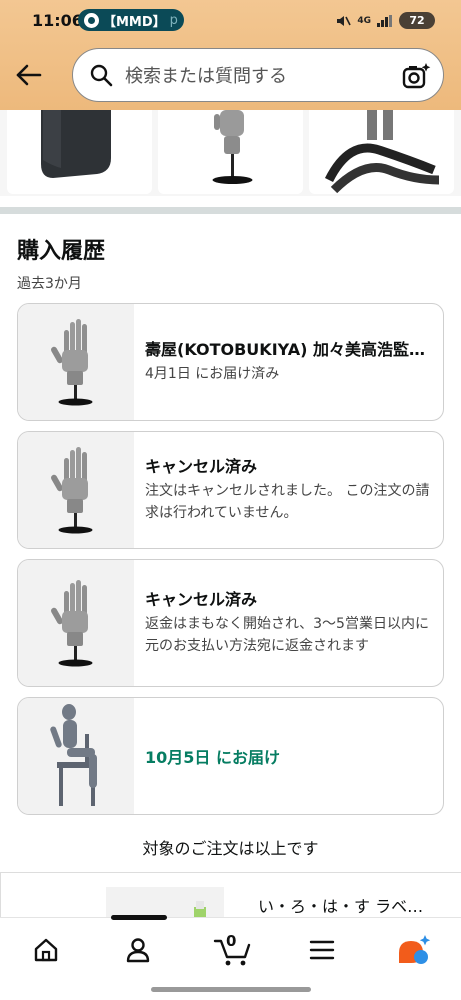 The width and height of the screenshot is (461, 1000). I want to click on network-label: 4G, so click(364, 20).